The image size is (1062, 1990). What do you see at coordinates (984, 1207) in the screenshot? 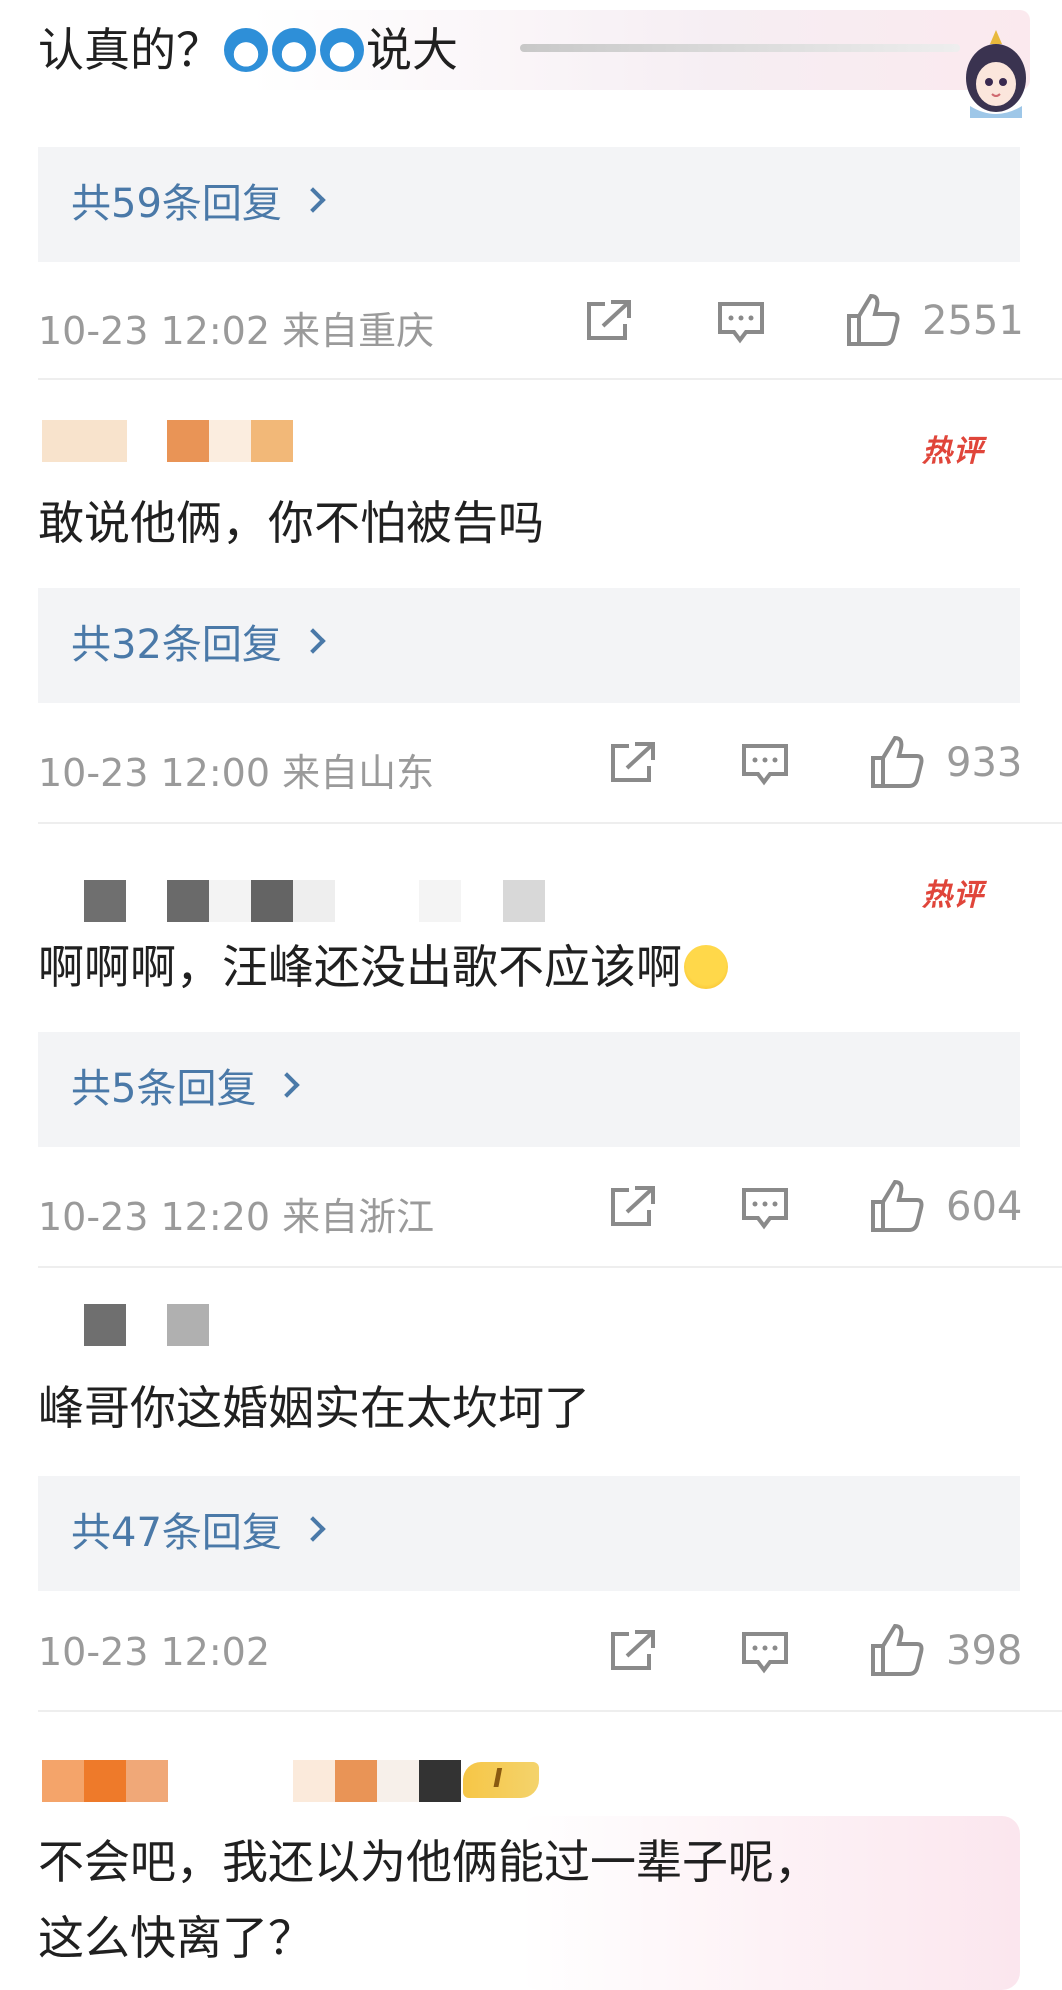
I see `like-count: 604` at bounding box center [984, 1207].